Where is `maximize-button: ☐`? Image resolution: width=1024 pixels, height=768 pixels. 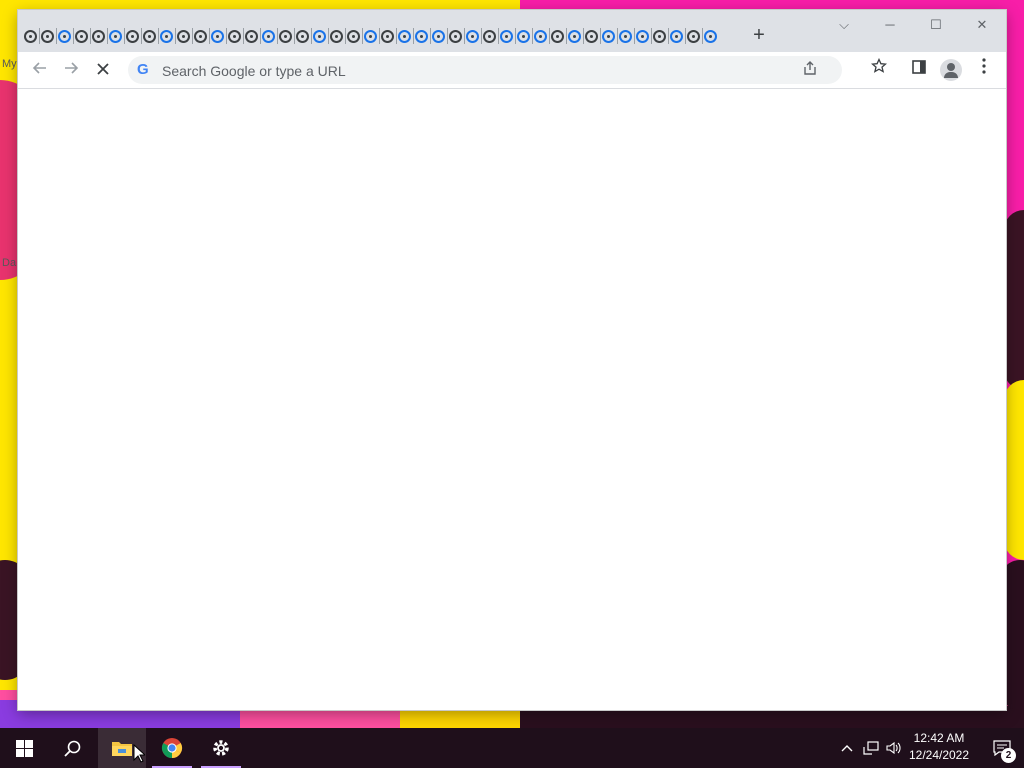 maximize-button: ☐ is located at coordinates (936, 25).